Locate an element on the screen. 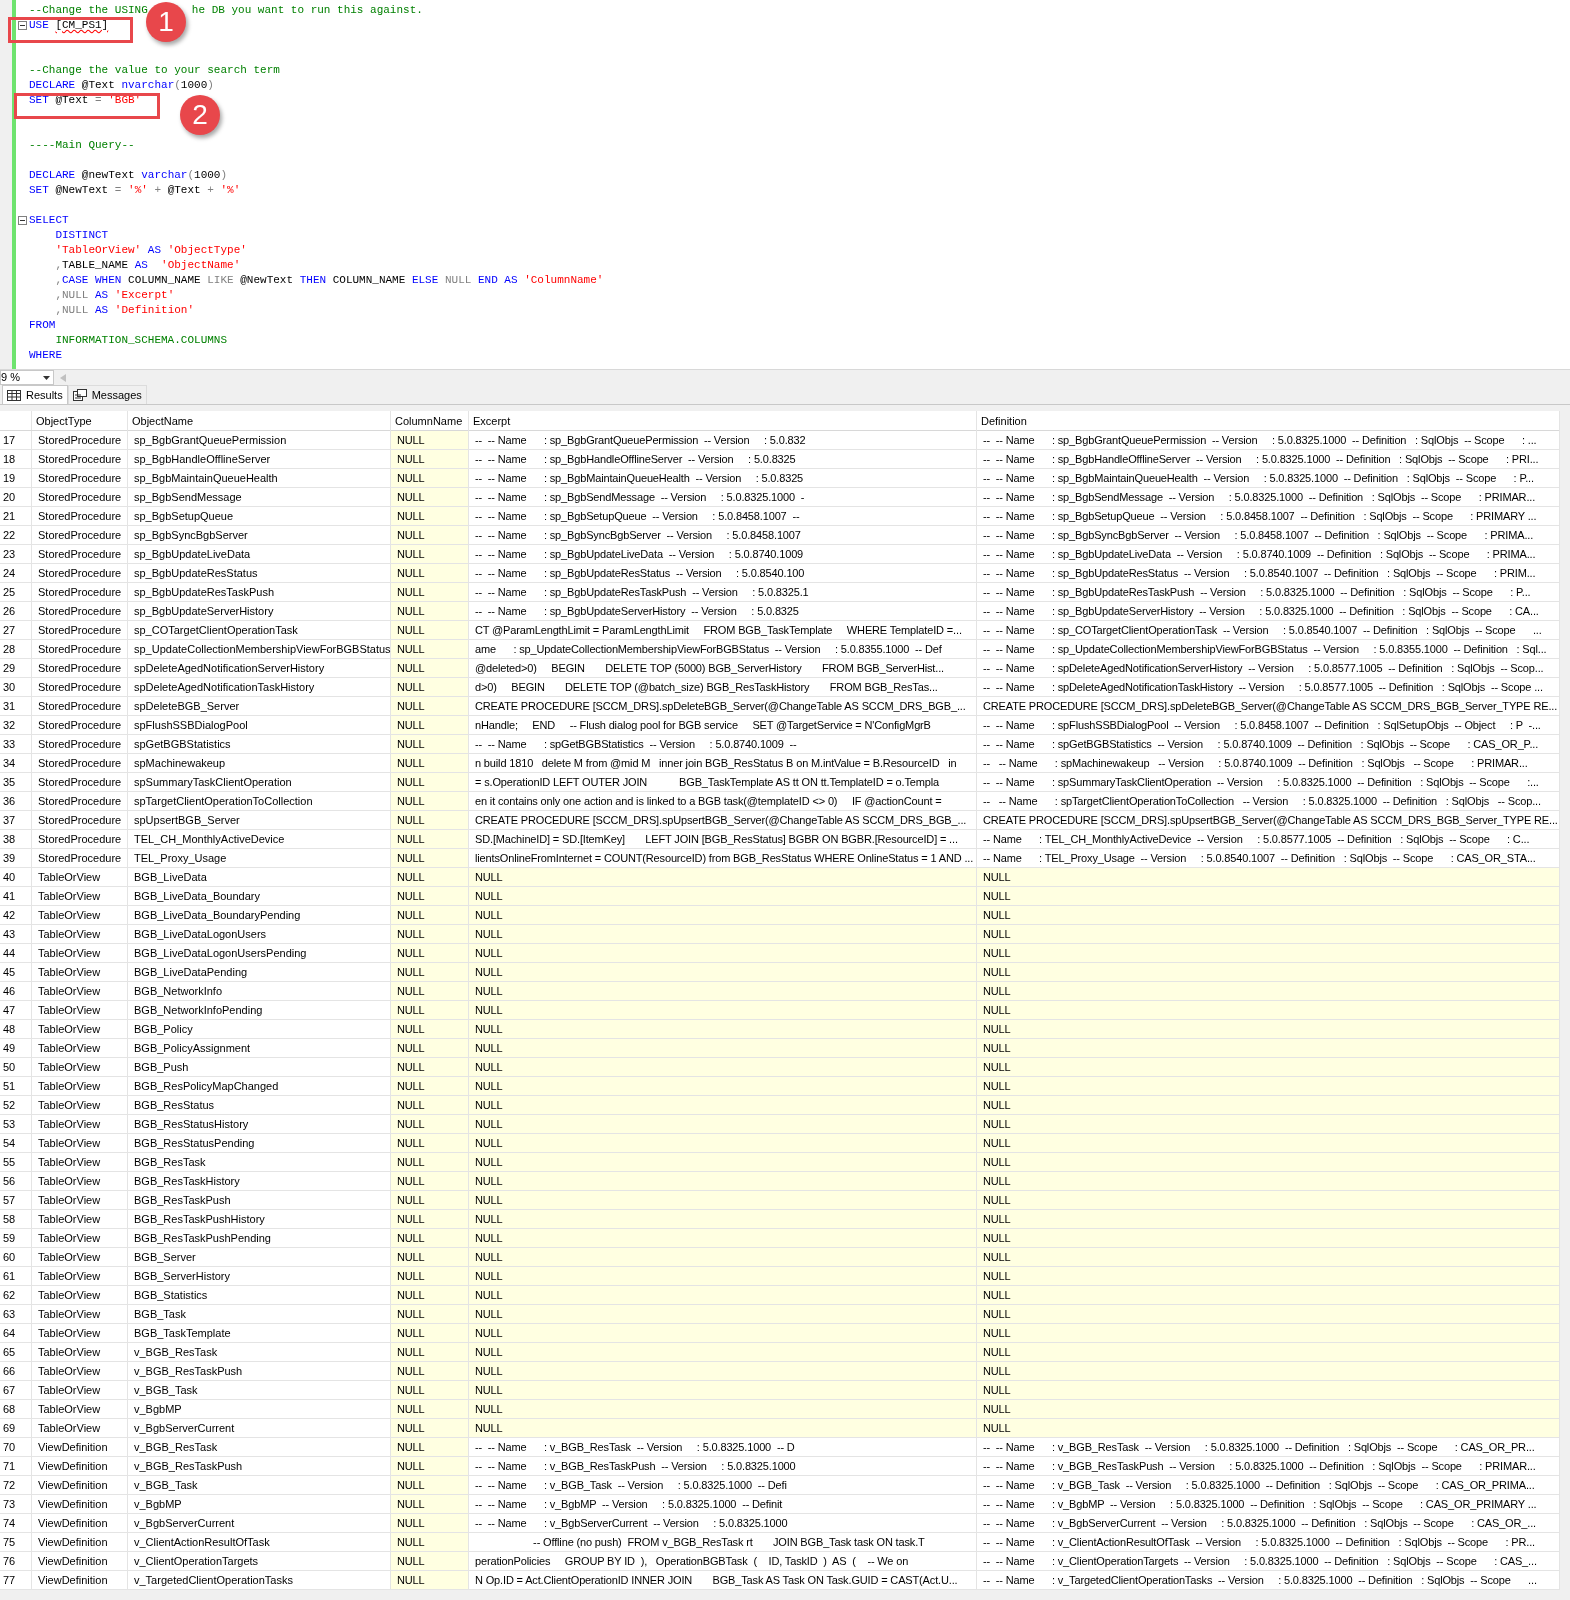 The height and width of the screenshot is (1600, 1570). table-cell: v_BgbServerCurrent is located at coordinates (259, 1428).